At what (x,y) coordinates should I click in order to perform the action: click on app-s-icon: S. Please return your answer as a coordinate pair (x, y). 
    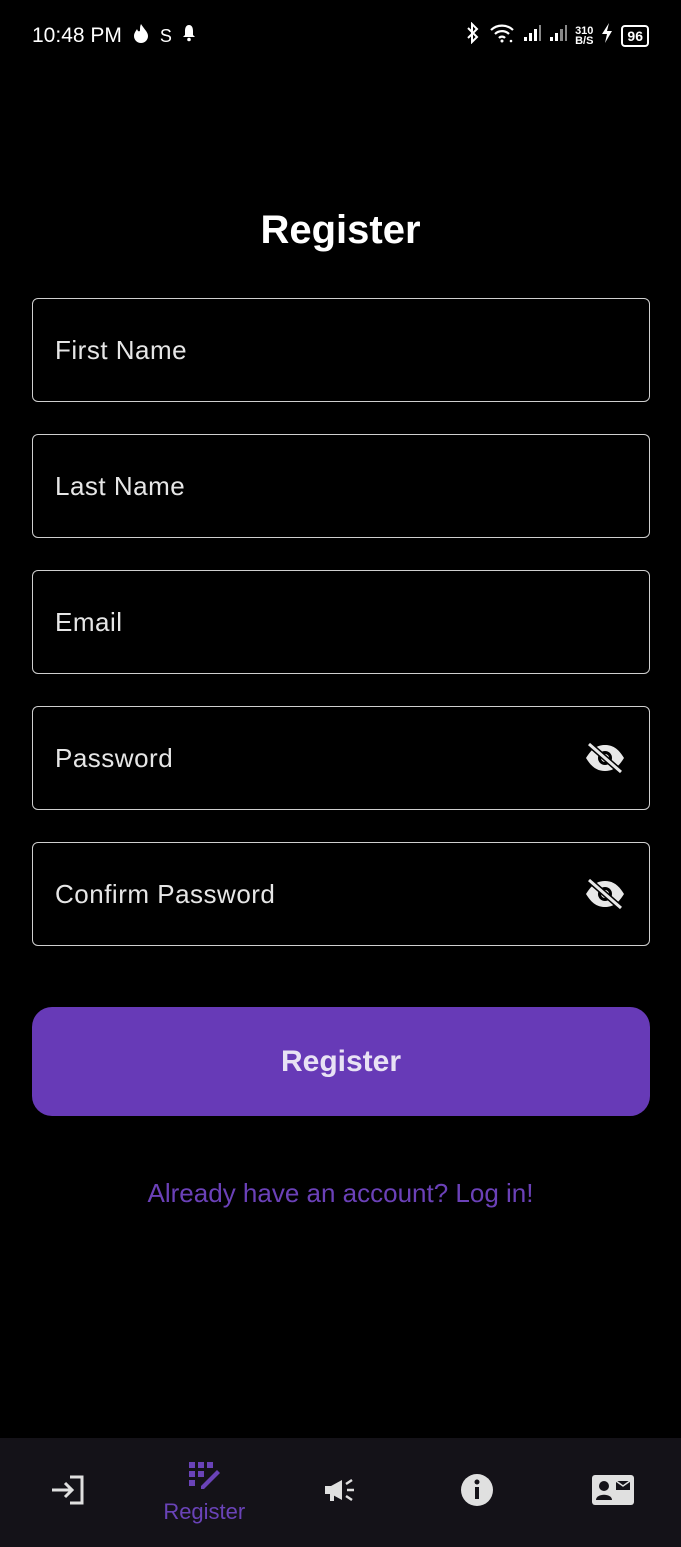
    Looking at the image, I should click on (165, 35).